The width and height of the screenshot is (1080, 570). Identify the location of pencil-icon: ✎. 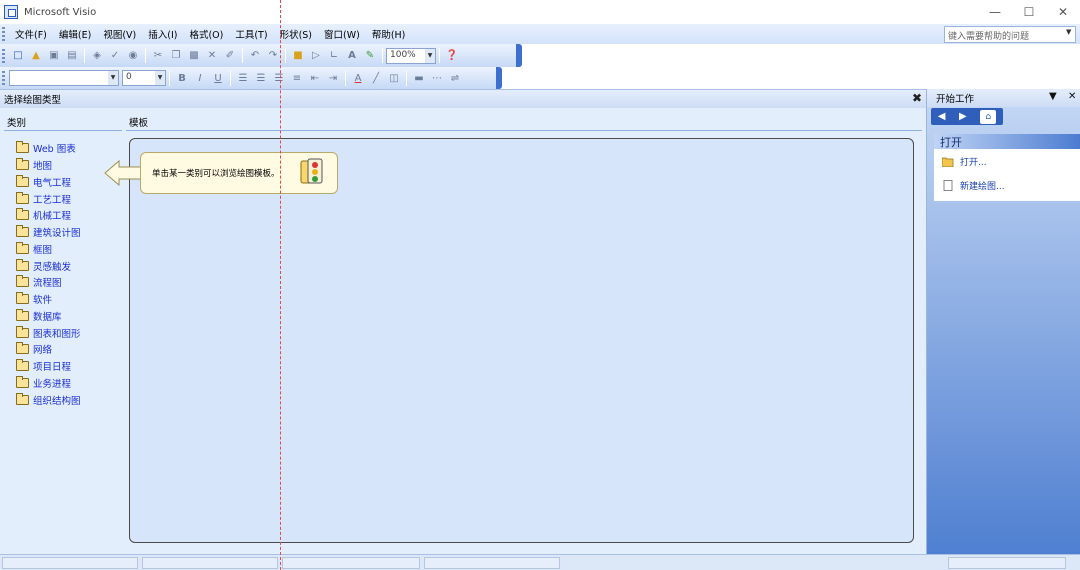
(370, 56).